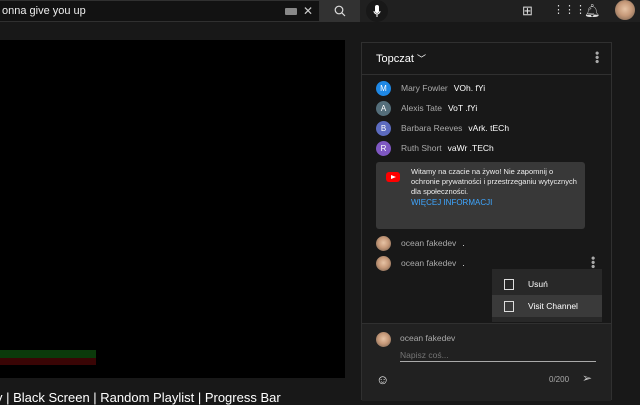  What do you see at coordinates (382, 379) in the screenshot?
I see `emoji-icon: ☺` at bounding box center [382, 379].